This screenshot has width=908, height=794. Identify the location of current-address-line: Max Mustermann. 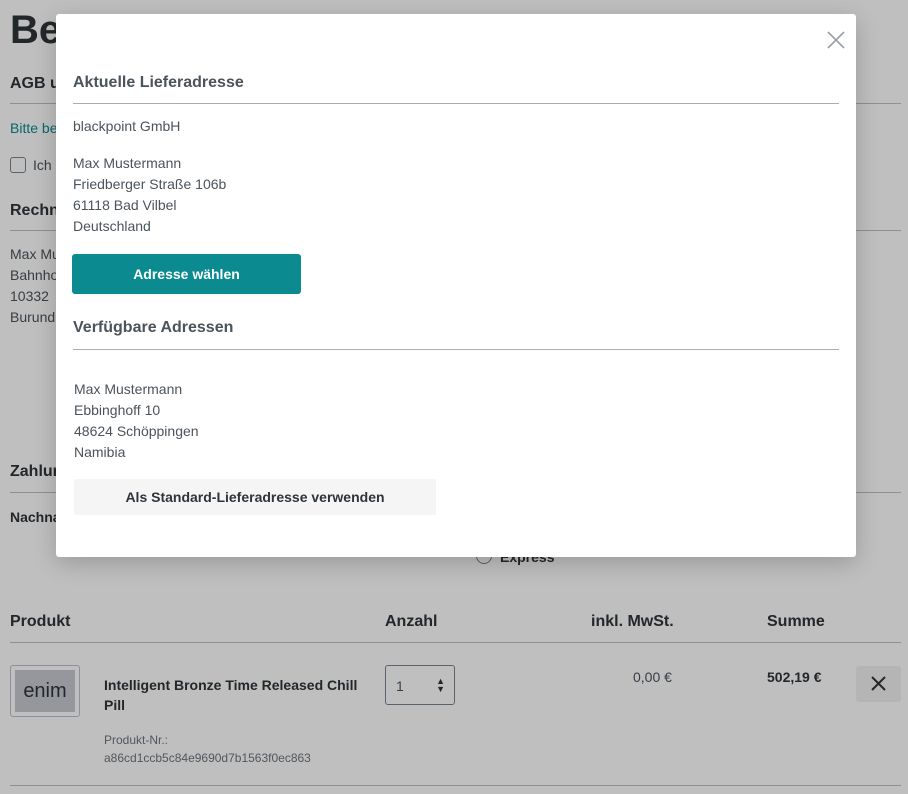
(127, 163).